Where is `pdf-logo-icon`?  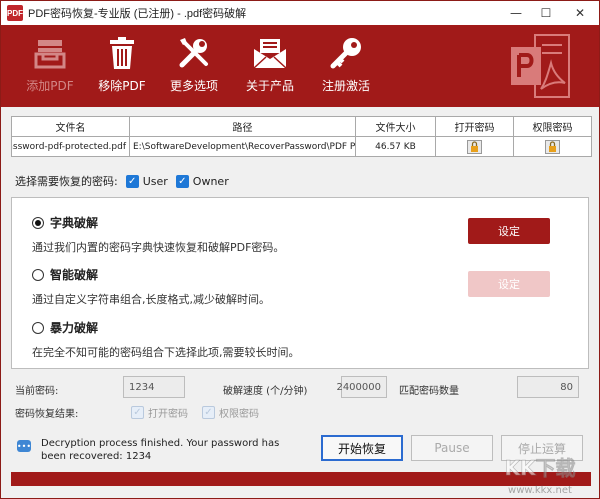
pdf-logo-icon is located at coordinates (542, 66).